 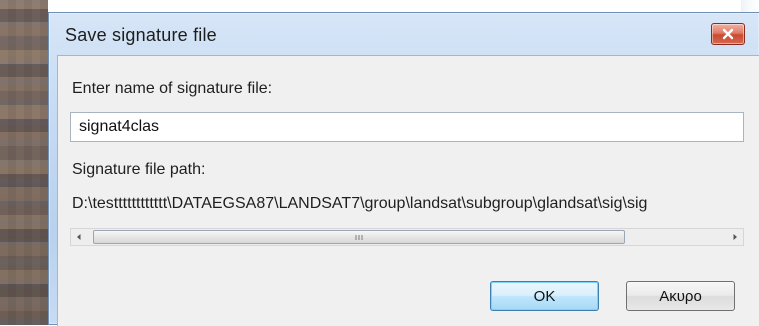 I want to click on scroll-left-button, so click(x=79, y=237).